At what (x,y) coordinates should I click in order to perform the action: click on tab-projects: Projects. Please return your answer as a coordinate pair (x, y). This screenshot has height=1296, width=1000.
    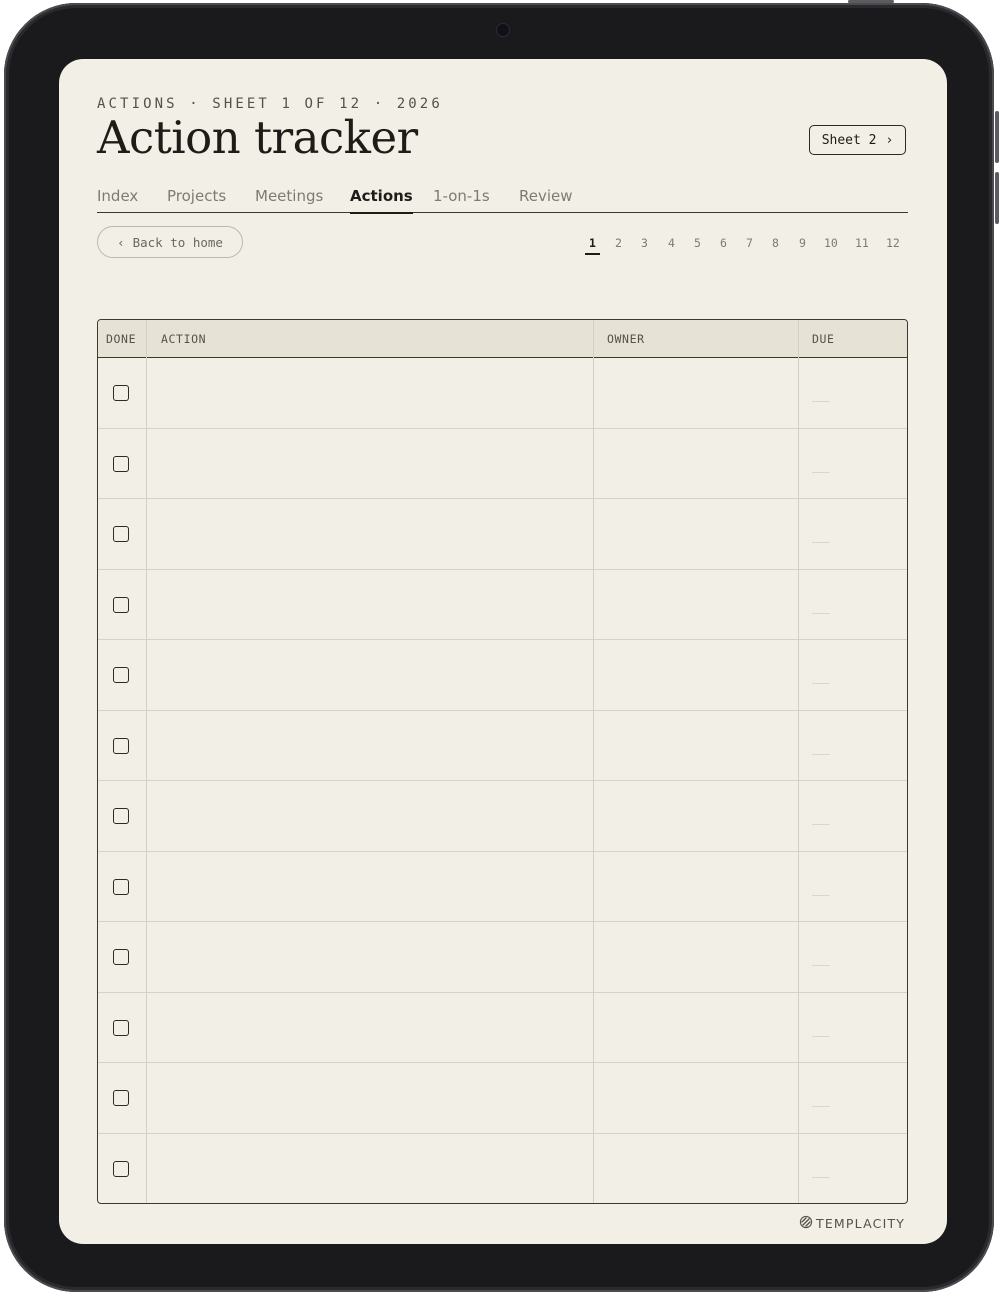
    Looking at the image, I should click on (196, 196).